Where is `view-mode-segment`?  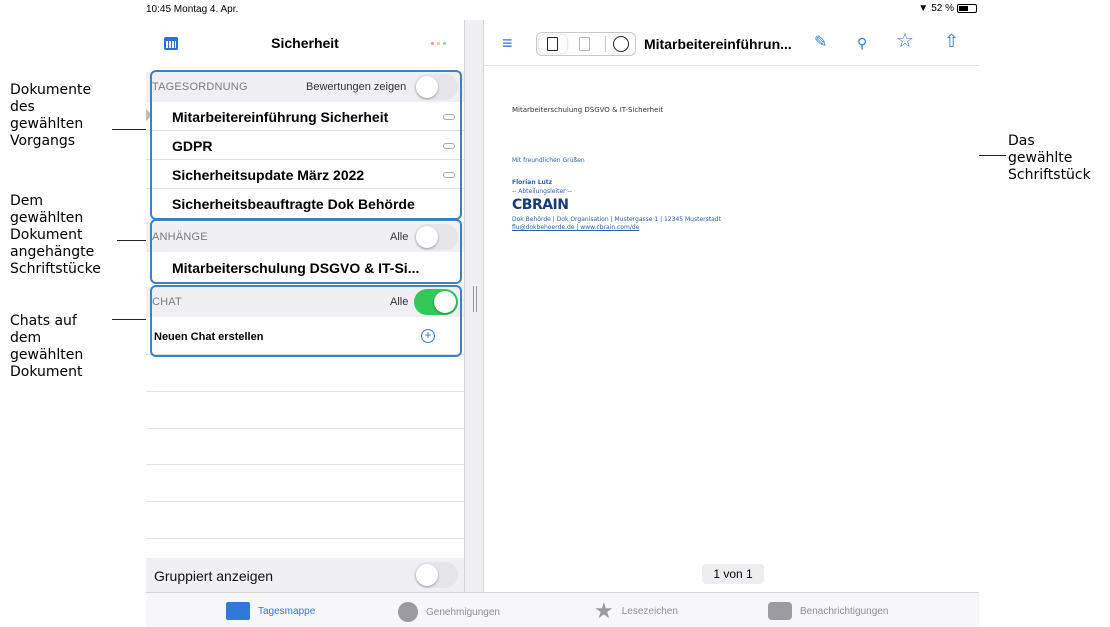 view-mode-segment is located at coordinates (586, 44).